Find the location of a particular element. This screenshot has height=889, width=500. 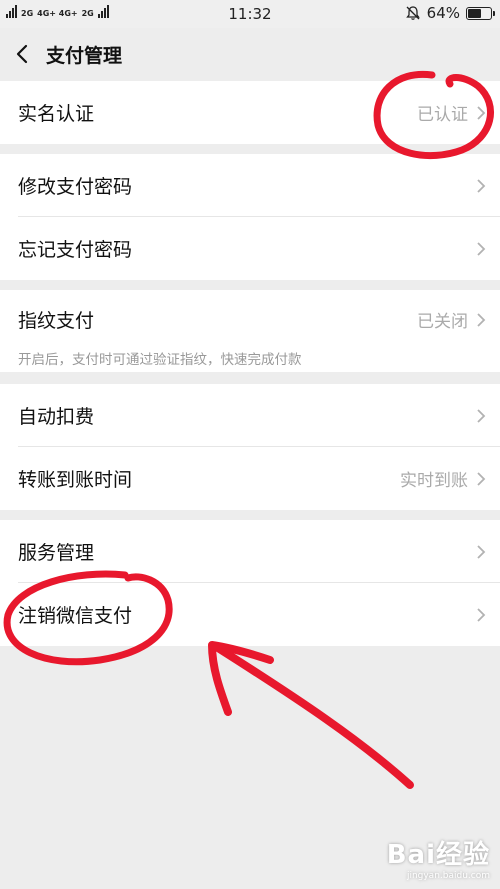

back-button is located at coordinates (22, 54).